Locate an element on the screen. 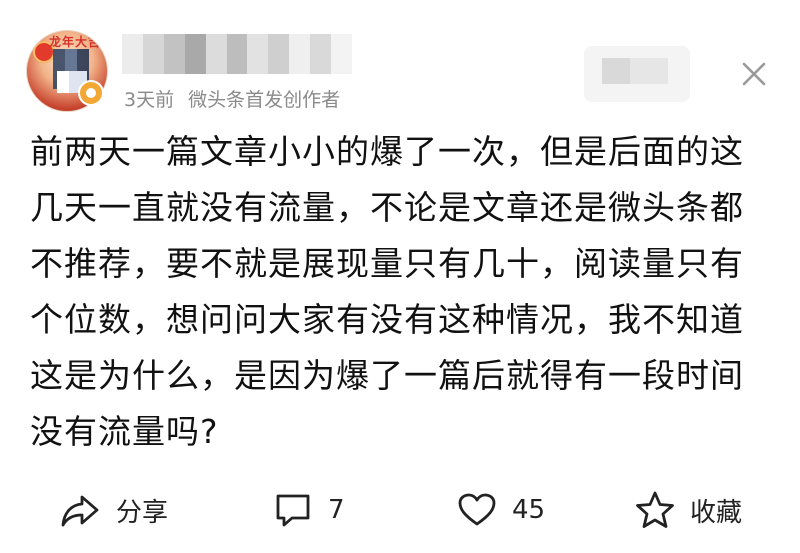 This screenshot has width=800, height=553. author-title: 微头条首发创作者 is located at coordinates (264, 100).